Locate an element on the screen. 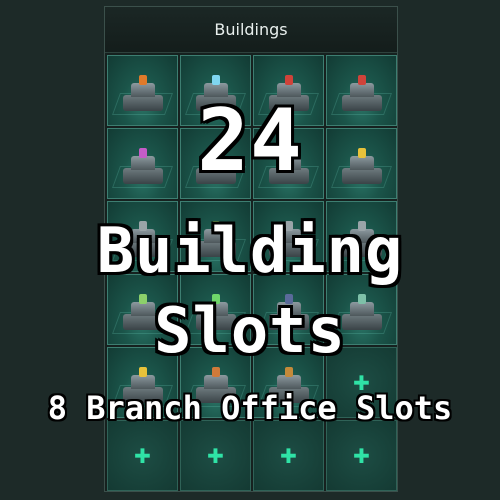  overlay-title-line2: Slots is located at coordinates (250, 330).